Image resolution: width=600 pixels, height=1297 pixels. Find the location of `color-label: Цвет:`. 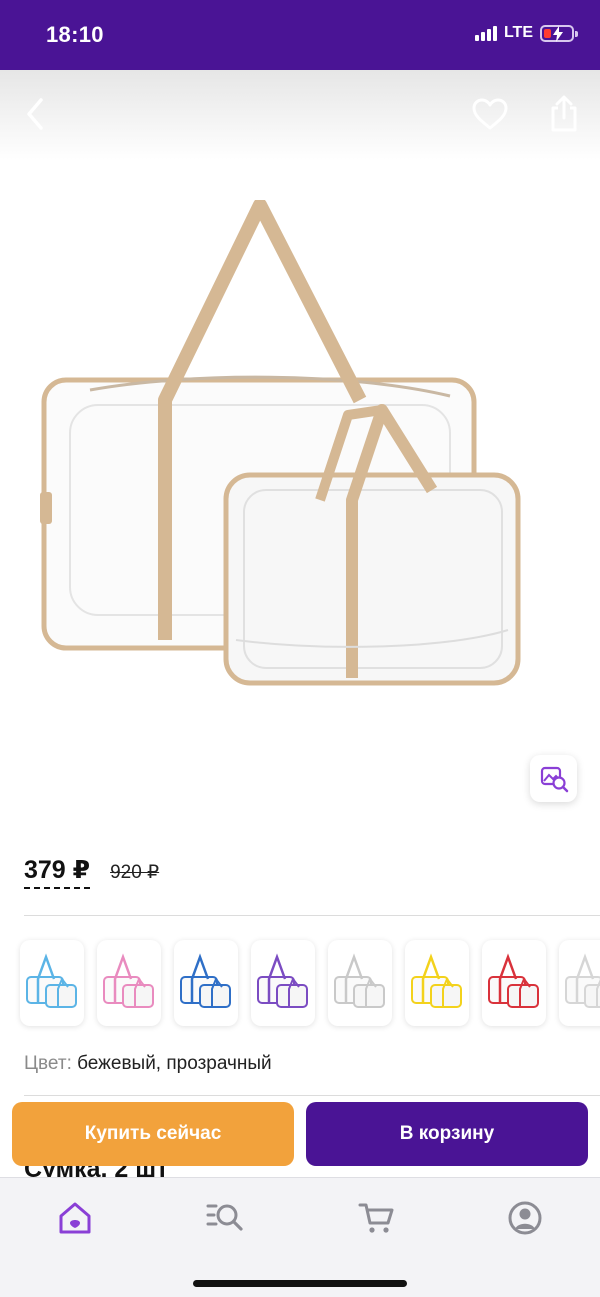

color-label: Цвет: is located at coordinates (48, 1063).